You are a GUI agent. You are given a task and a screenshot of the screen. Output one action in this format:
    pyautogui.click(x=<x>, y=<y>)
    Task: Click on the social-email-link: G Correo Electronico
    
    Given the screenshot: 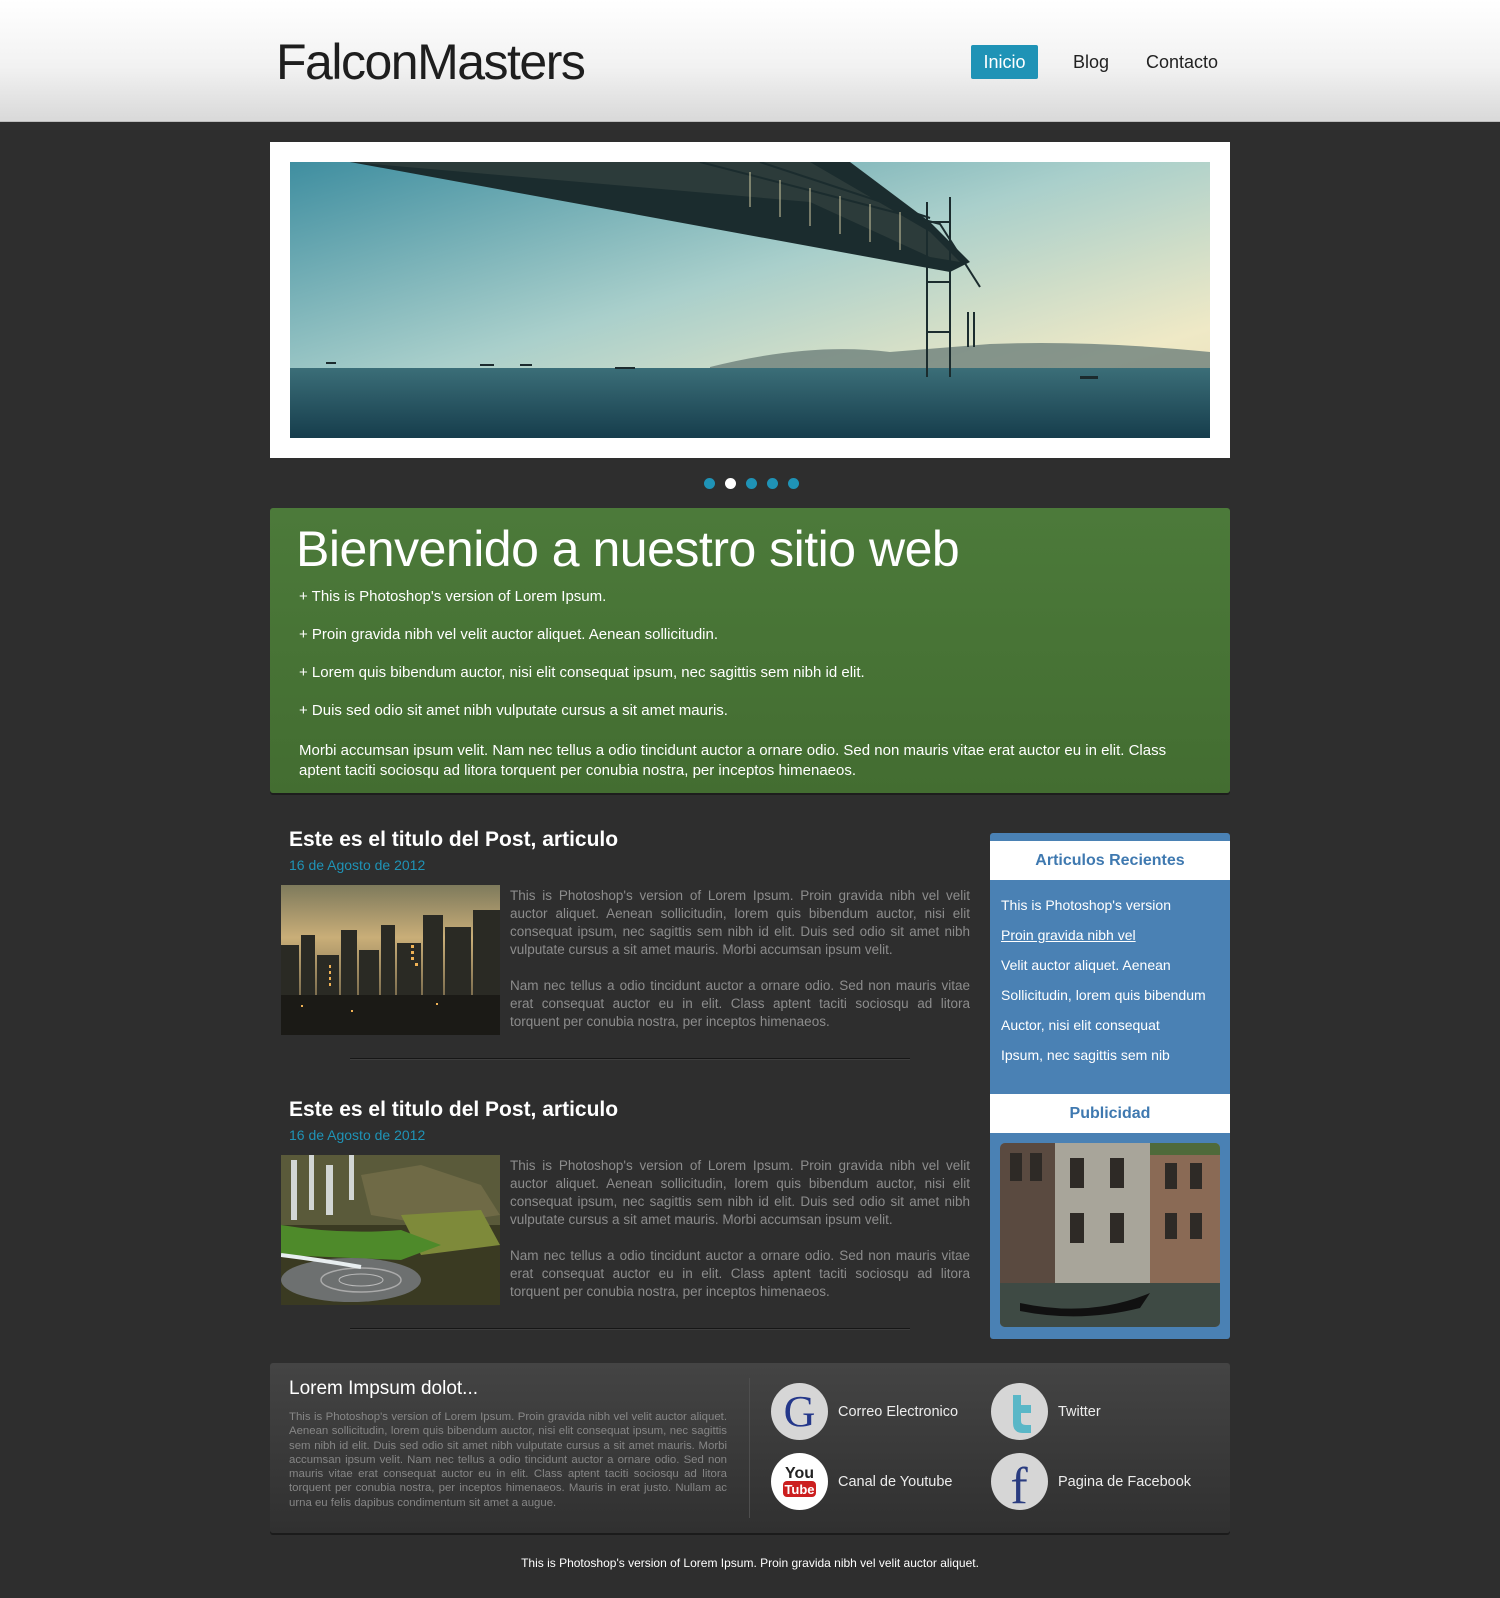 What is the action you would take?
    pyautogui.click(x=864, y=1411)
    